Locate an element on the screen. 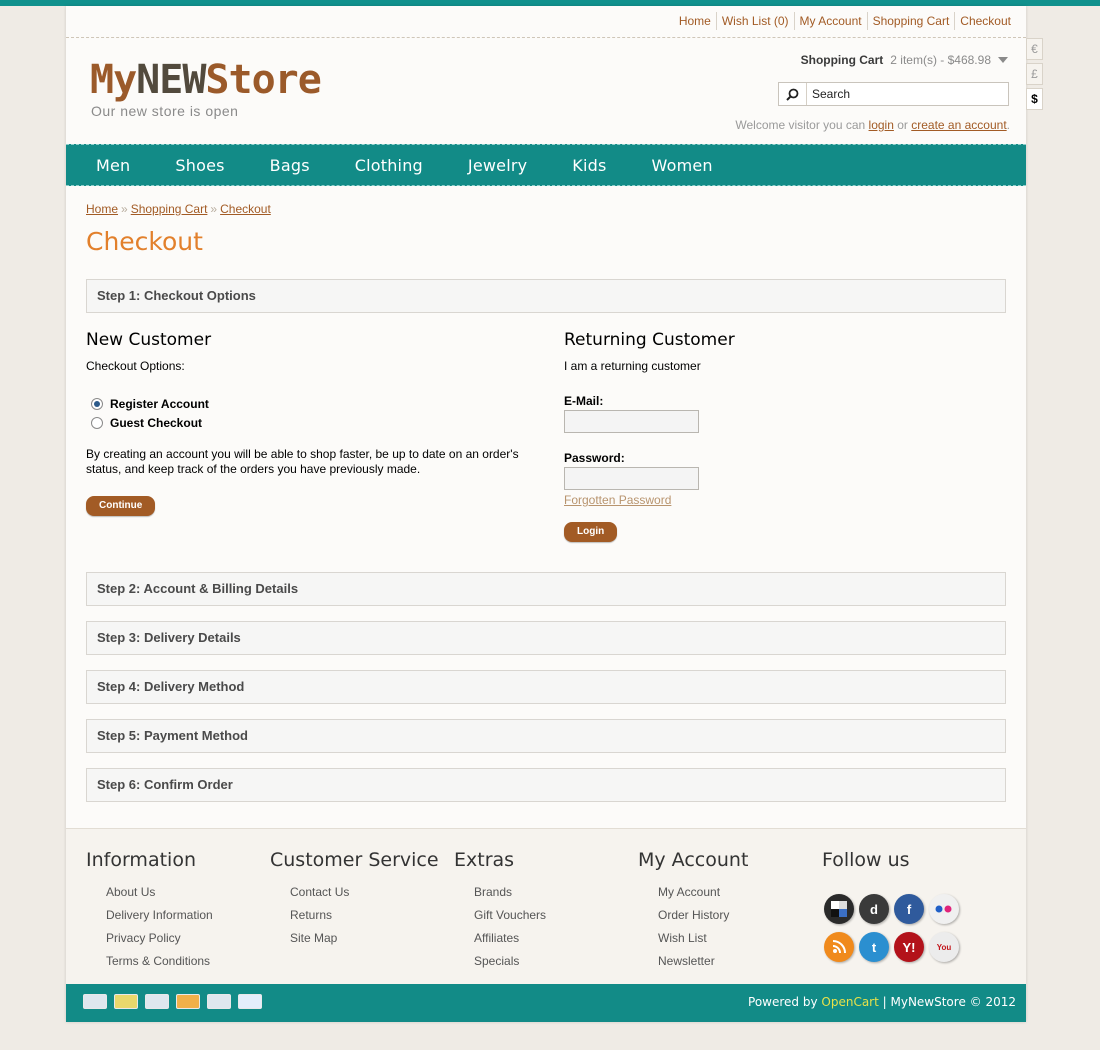 The width and height of the screenshot is (1100, 1050). footer-link: Order History is located at coordinates (703, 915).